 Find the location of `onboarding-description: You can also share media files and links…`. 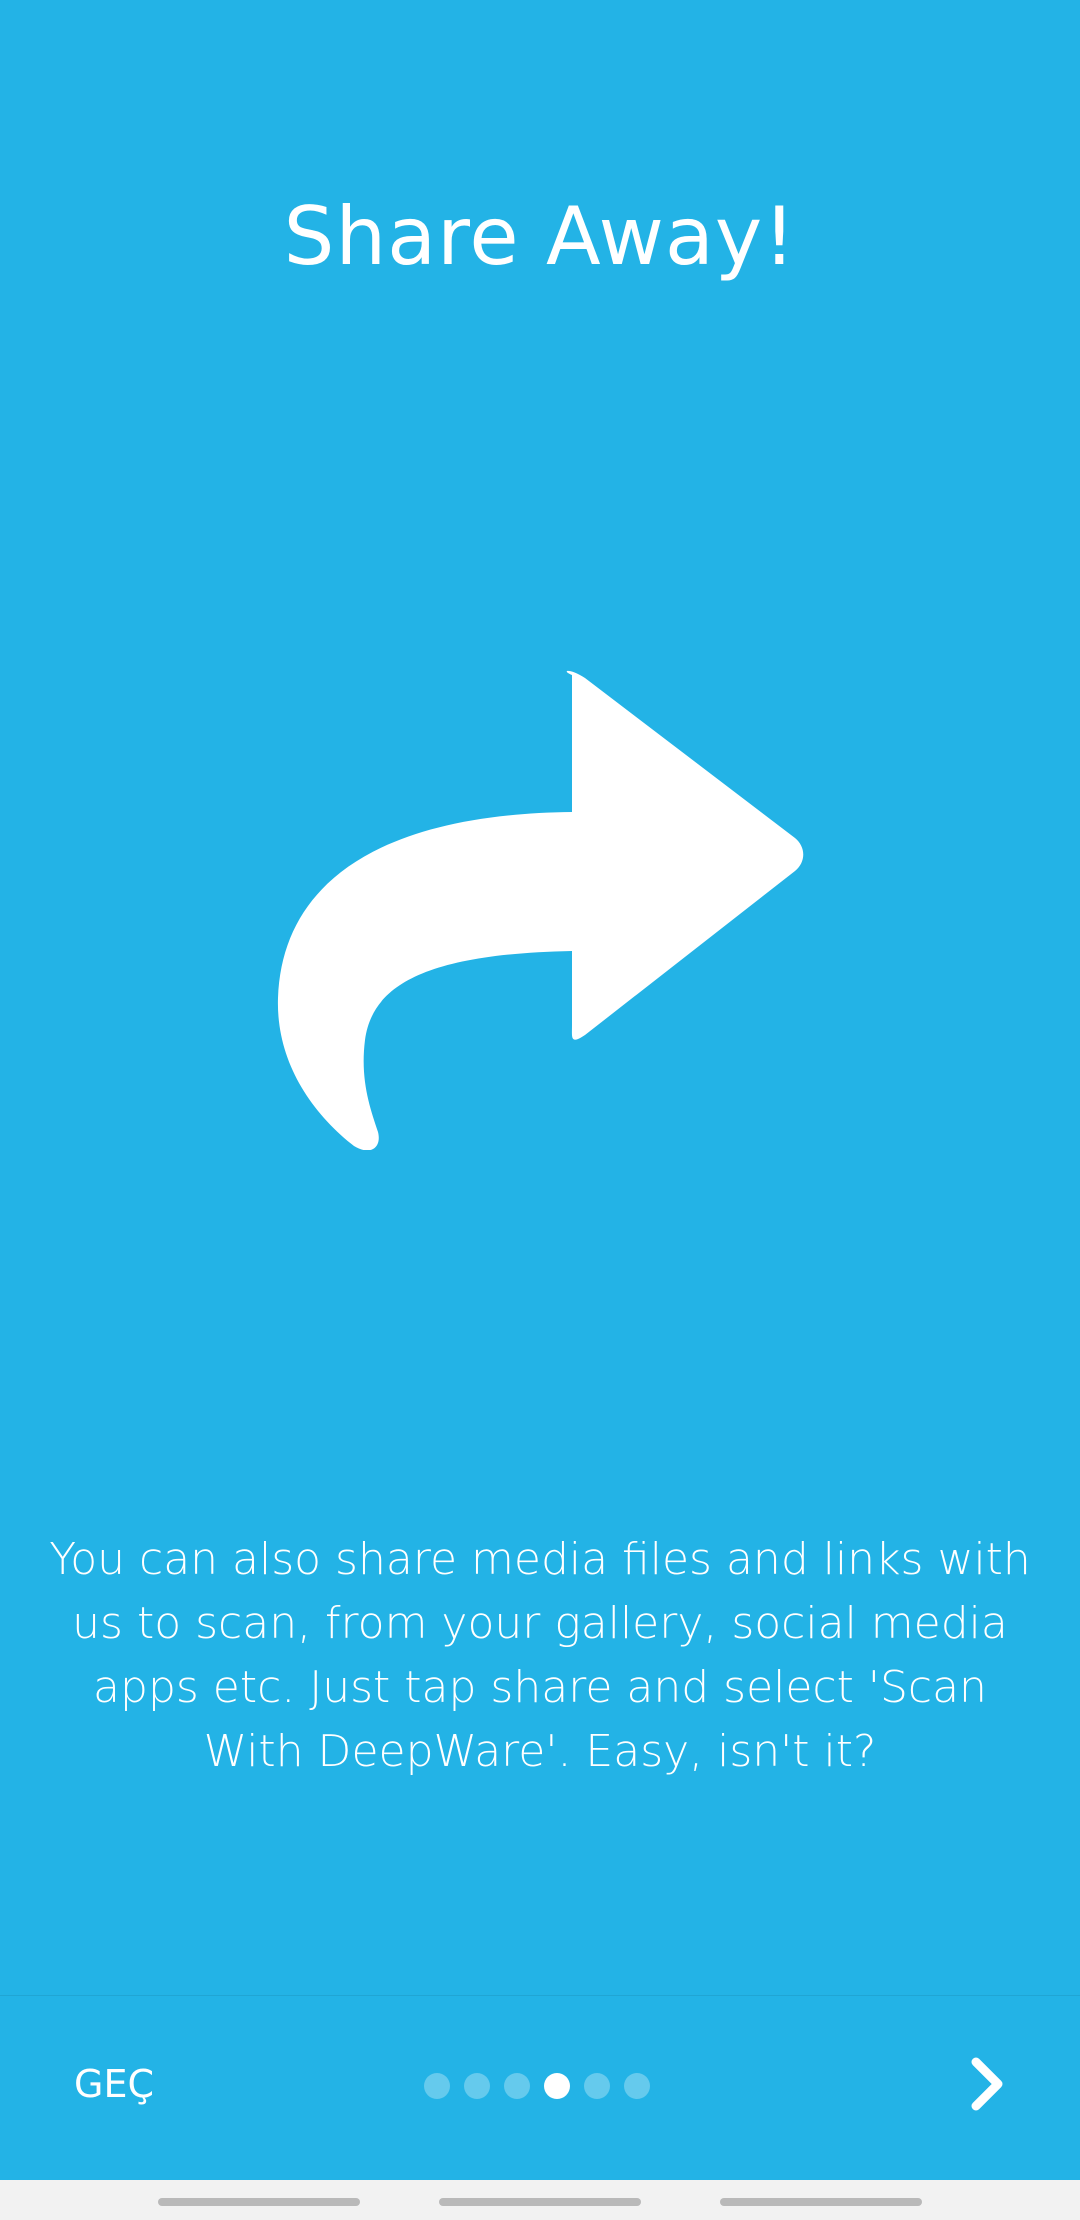

onboarding-description: You can also share media files and links… is located at coordinates (540, 1655).